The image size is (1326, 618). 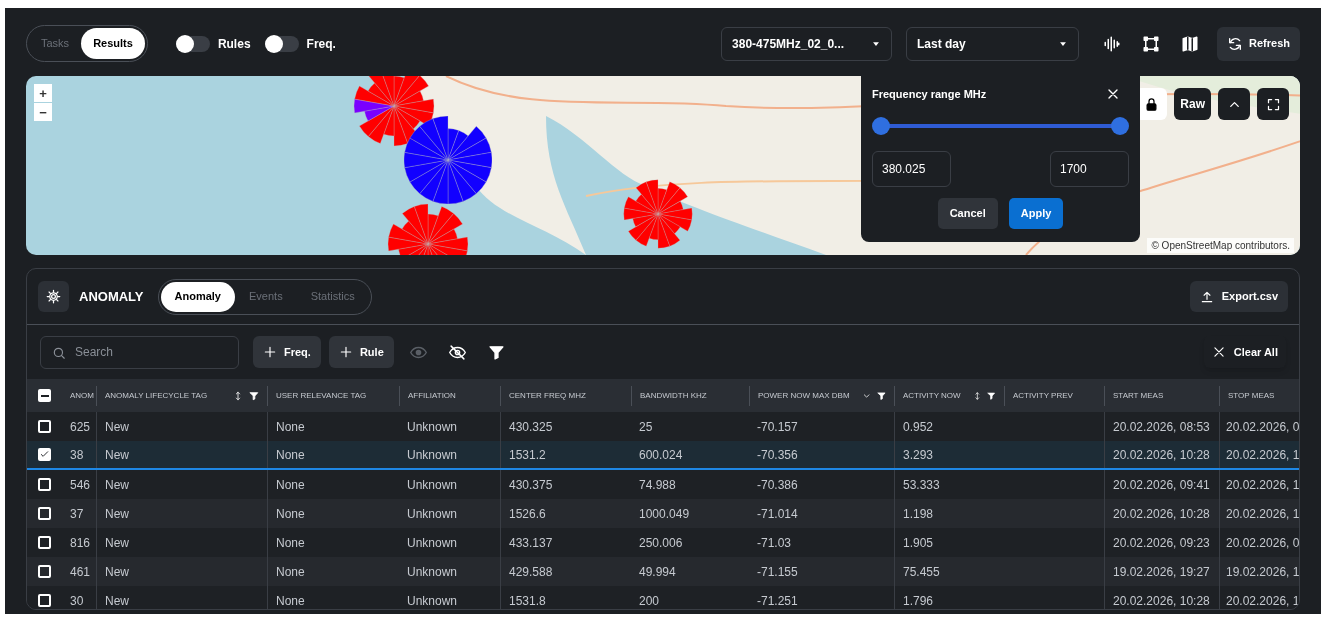 What do you see at coordinates (531, 485) in the screenshot?
I see `table-cell-text: 430.375` at bounding box center [531, 485].